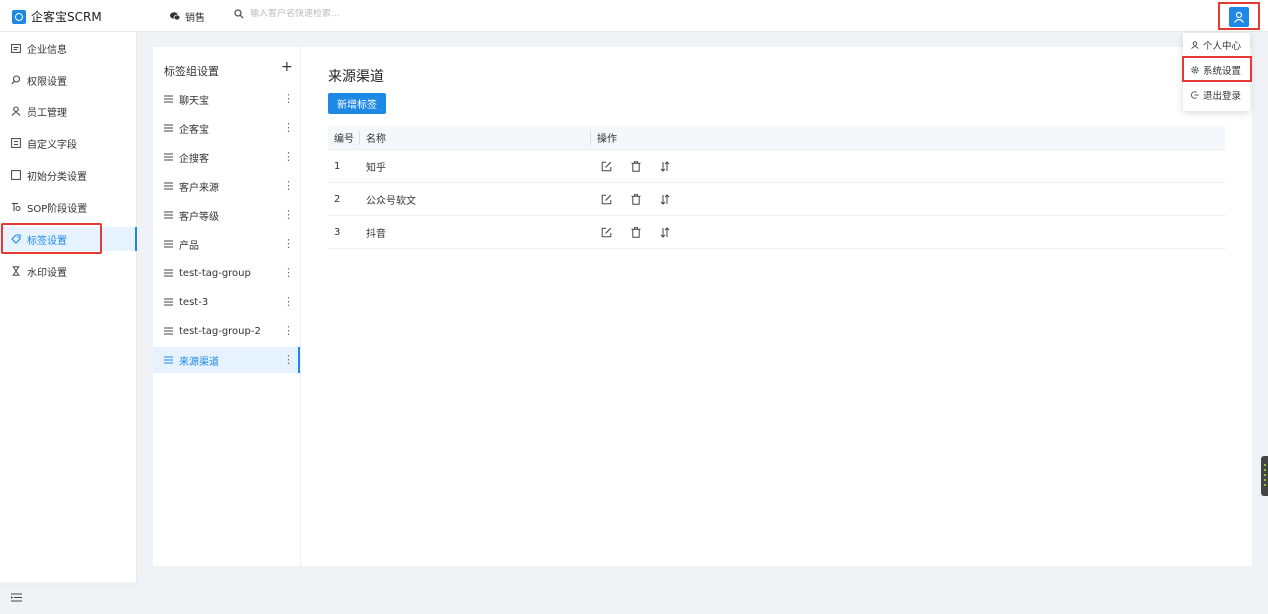 The width and height of the screenshot is (1268, 614). What do you see at coordinates (391, 201) in the screenshot?
I see `row-name: 公众号软文` at bounding box center [391, 201].